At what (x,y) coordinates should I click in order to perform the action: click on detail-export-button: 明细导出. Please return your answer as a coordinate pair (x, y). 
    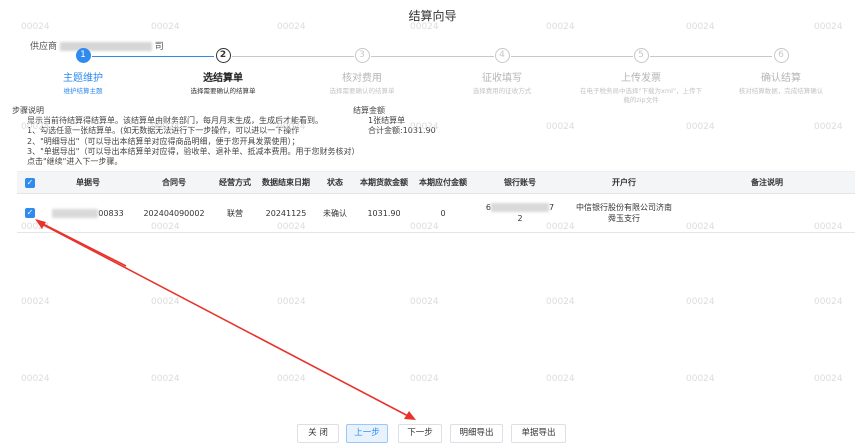
    Looking at the image, I should click on (476, 433).